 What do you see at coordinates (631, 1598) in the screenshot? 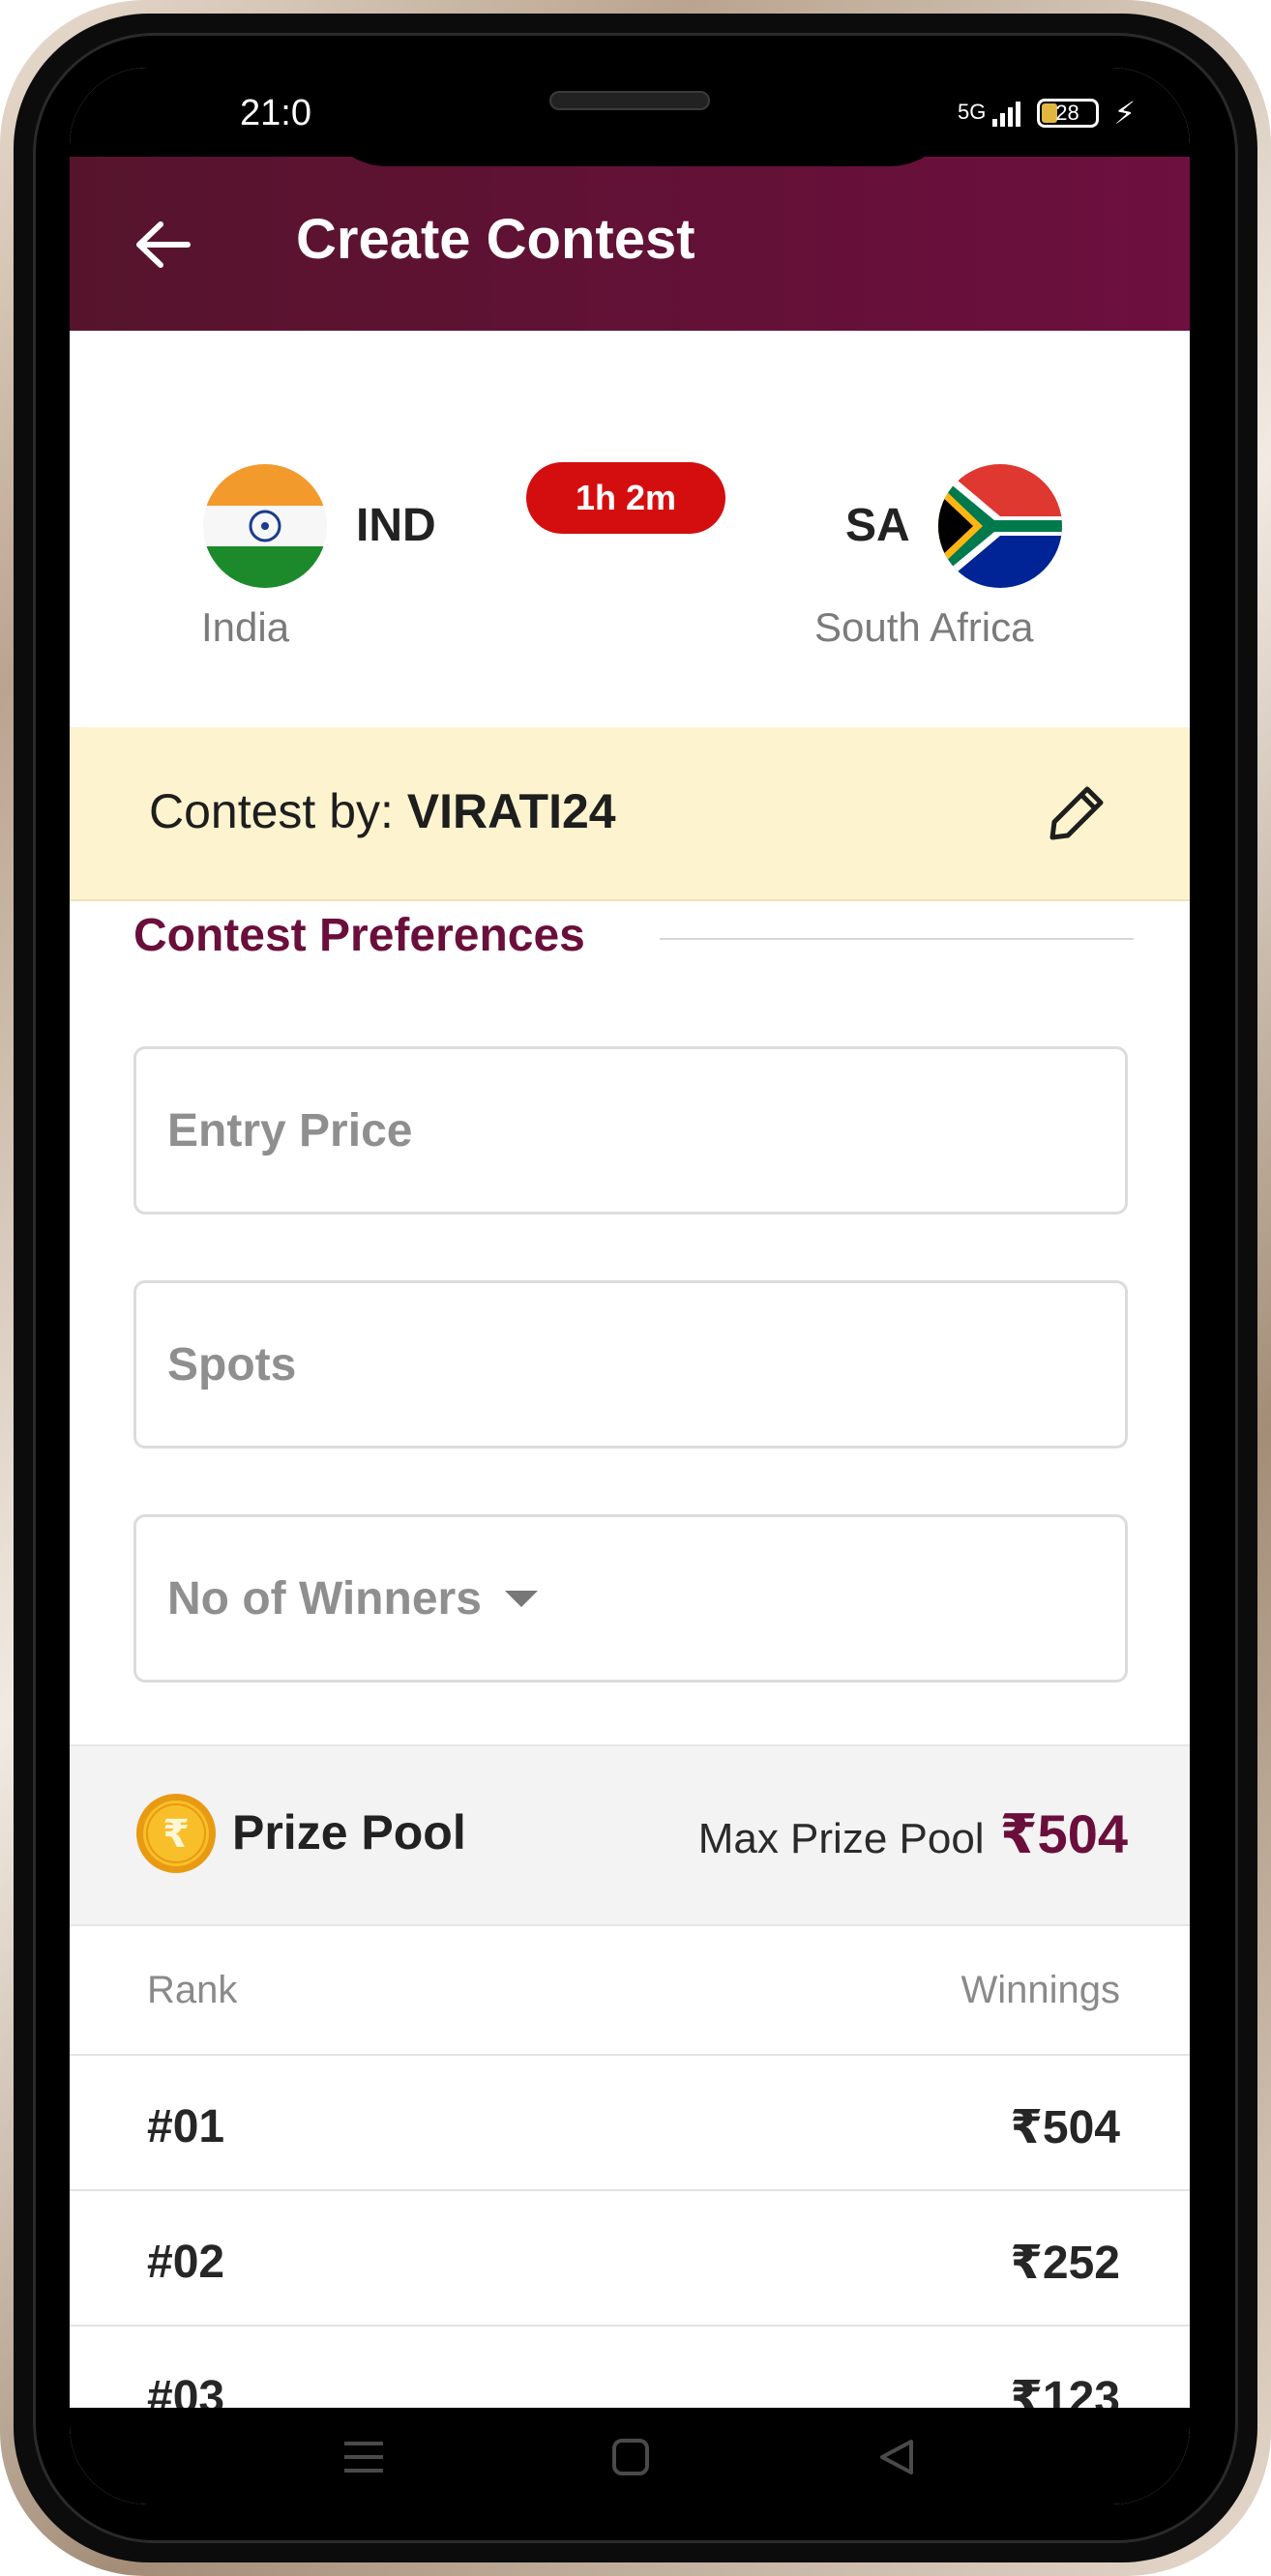
I see `winners-dropdown: No of Winners` at bounding box center [631, 1598].